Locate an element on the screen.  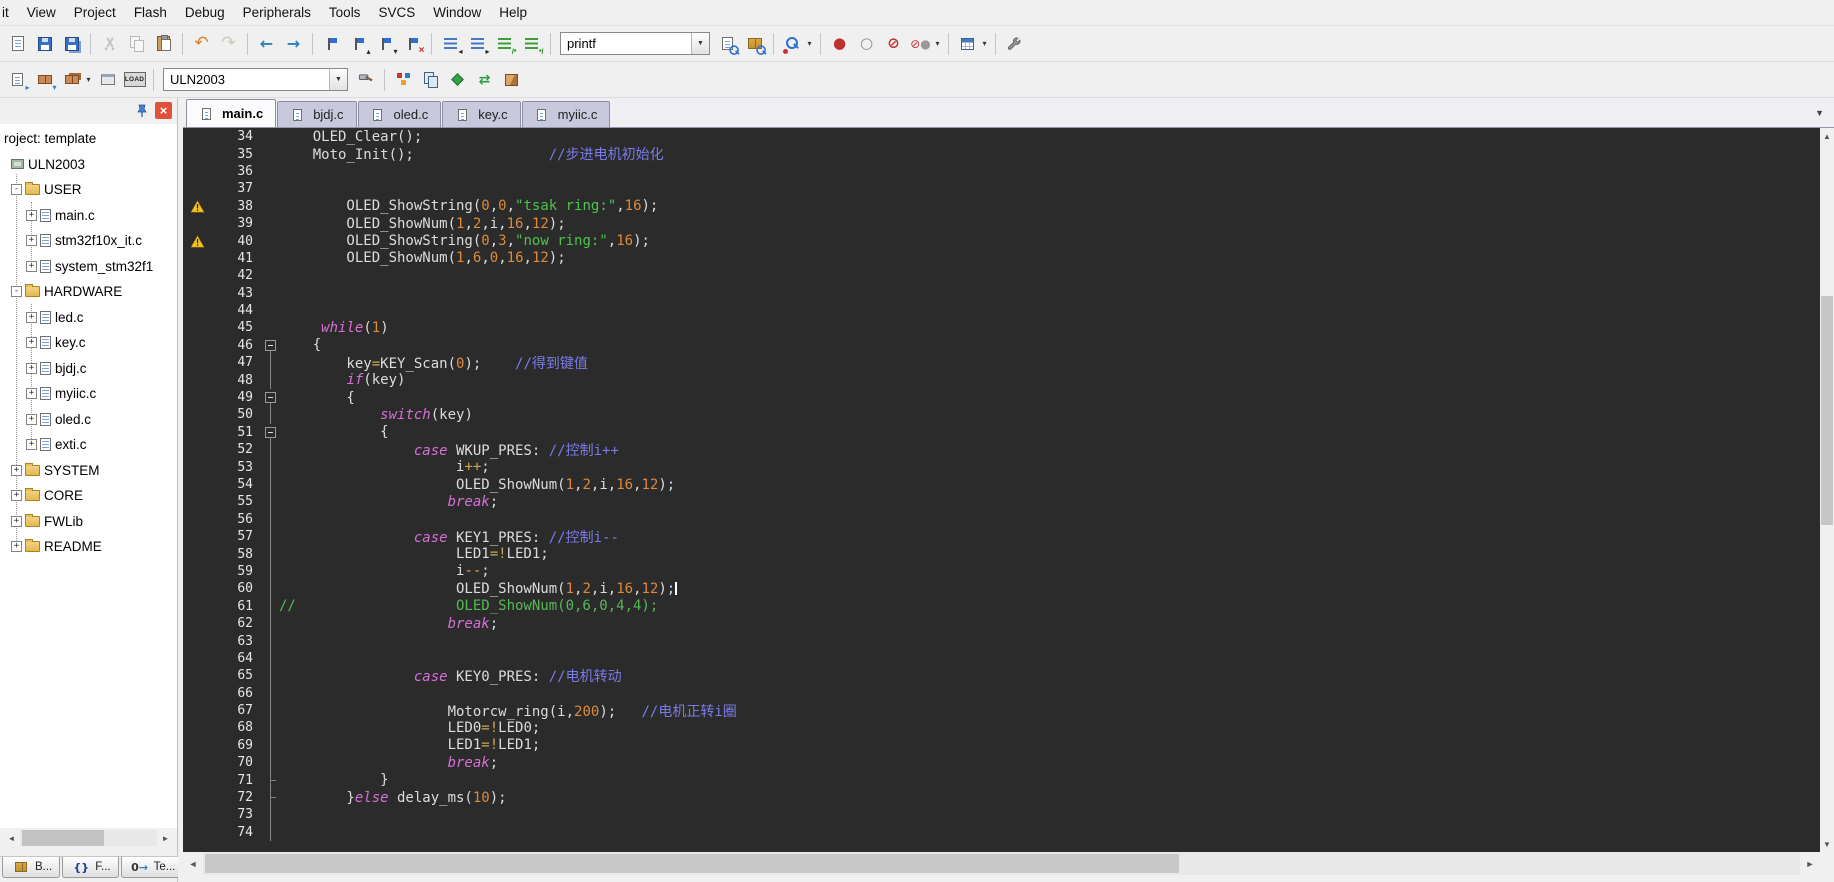
code-text: i--; is located at coordinates (1049, 571).